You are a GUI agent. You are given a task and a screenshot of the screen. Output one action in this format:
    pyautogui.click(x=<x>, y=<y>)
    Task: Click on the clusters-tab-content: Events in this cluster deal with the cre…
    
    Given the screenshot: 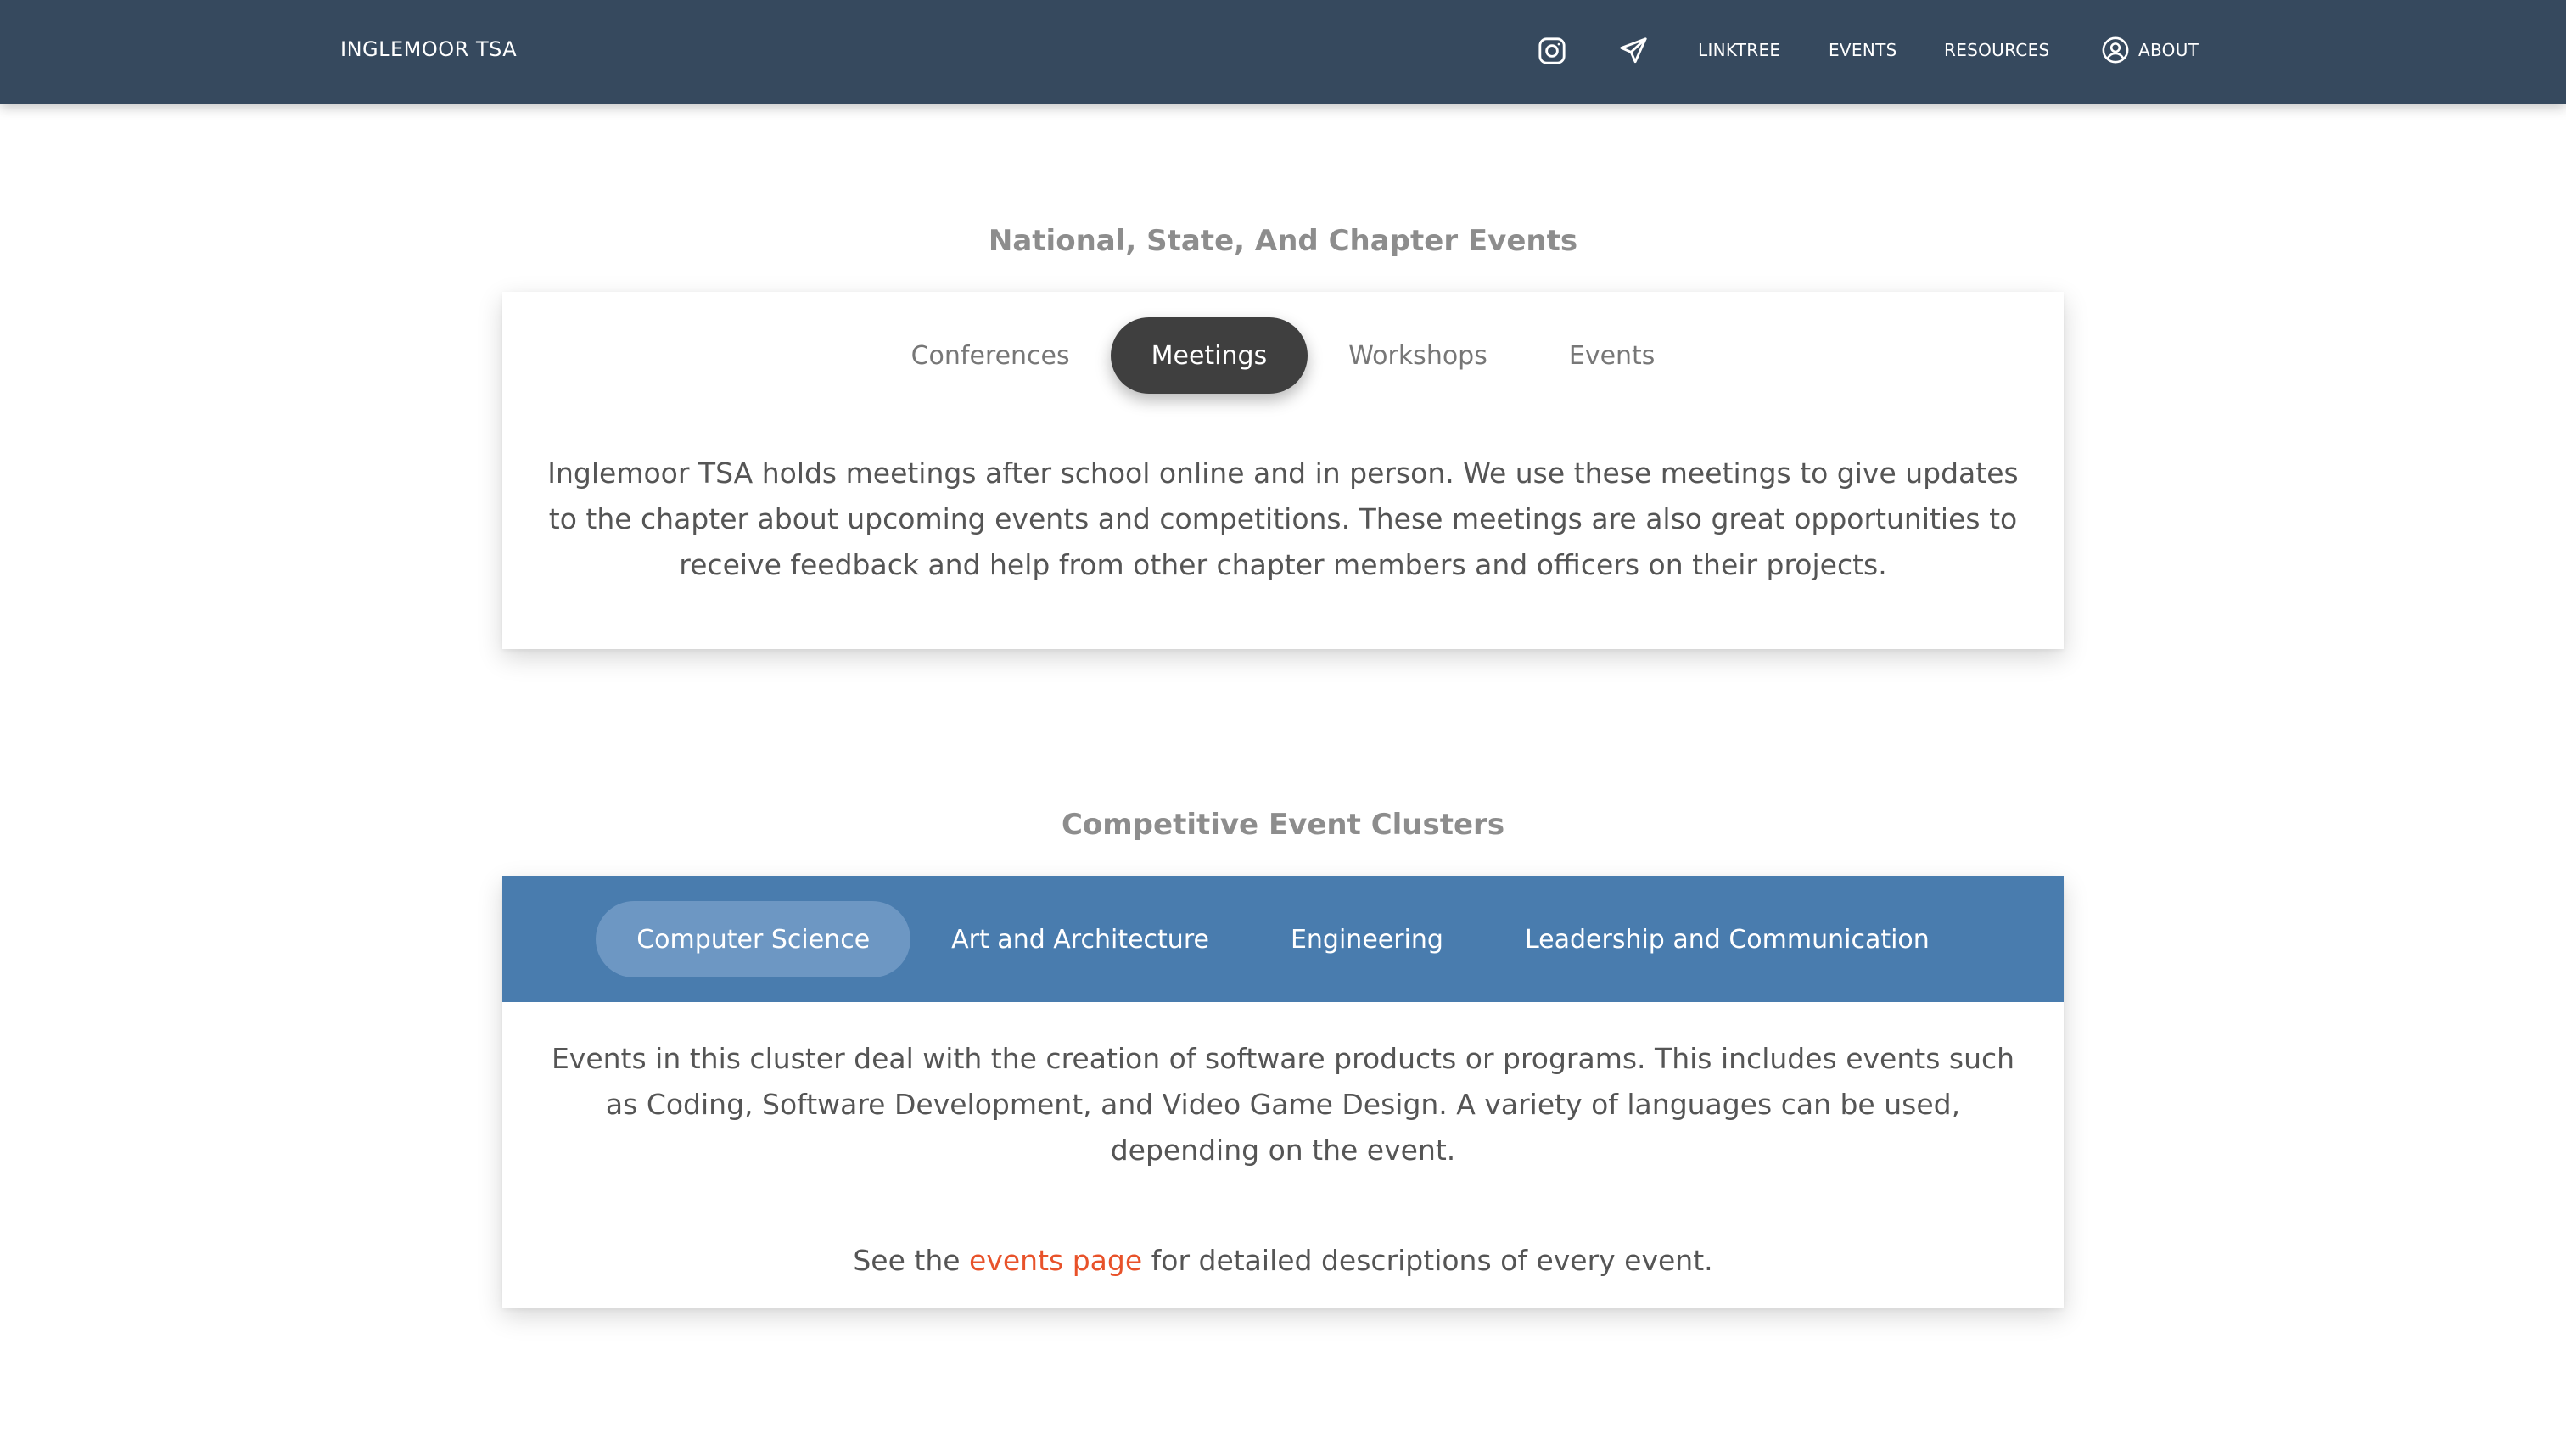 What is the action you would take?
    pyautogui.click(x=1283, y=1104)
    